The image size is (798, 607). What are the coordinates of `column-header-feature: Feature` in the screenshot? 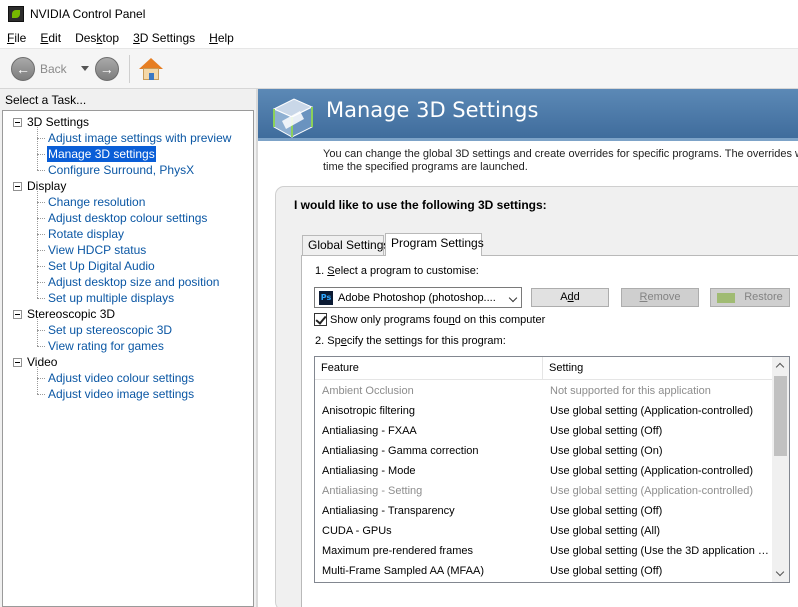 It's located at (429, 368).